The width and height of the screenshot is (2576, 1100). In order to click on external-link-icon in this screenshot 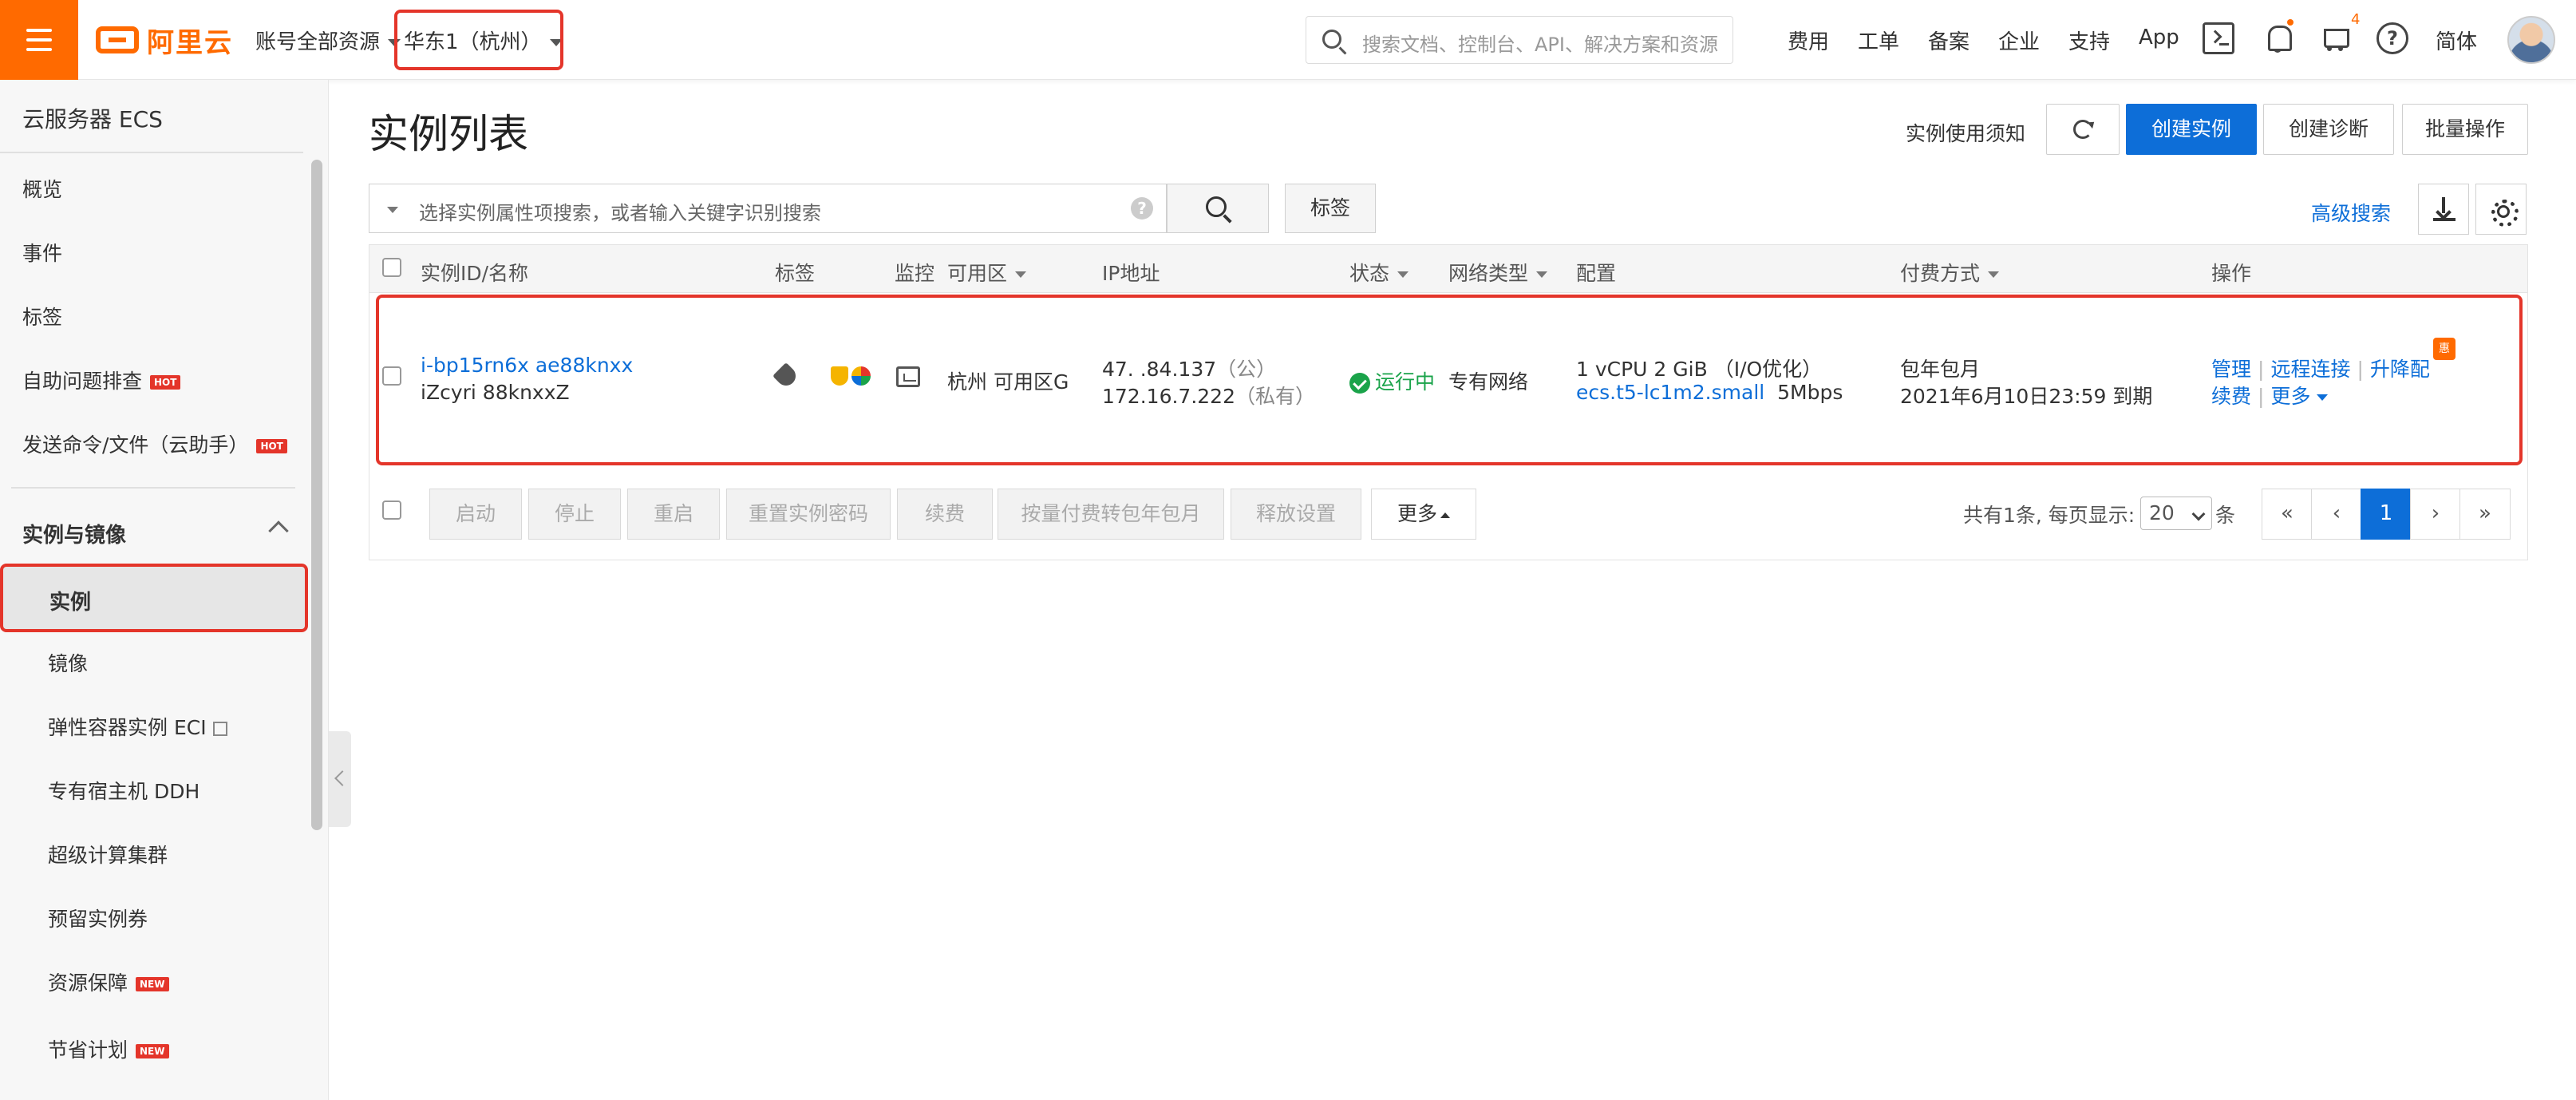, I will do `click(219, 729)`.